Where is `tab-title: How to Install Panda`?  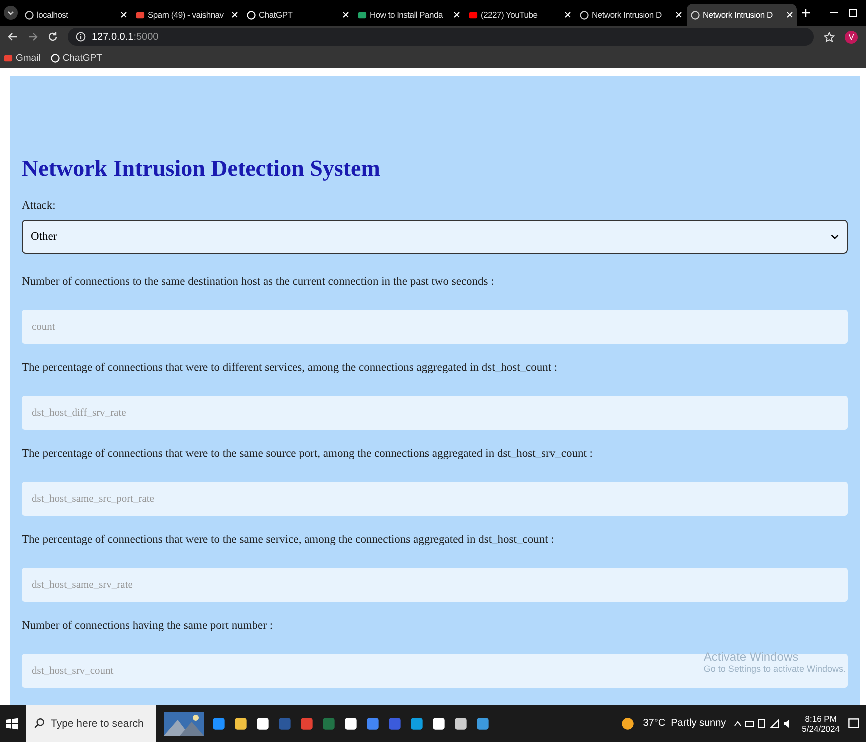 tab-title: How to Install Panda is located at coordinates (407, 15).